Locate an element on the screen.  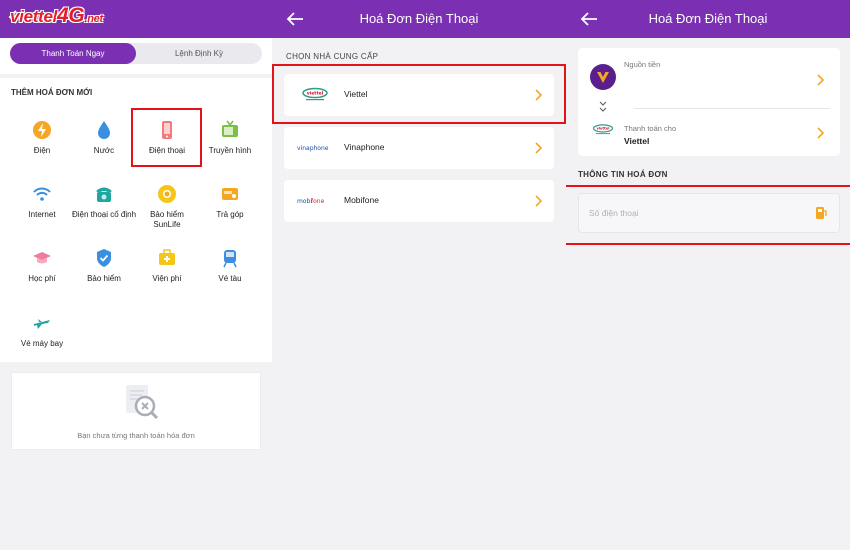
service-tv: Truyền hình is located at coordinates (230, 150).